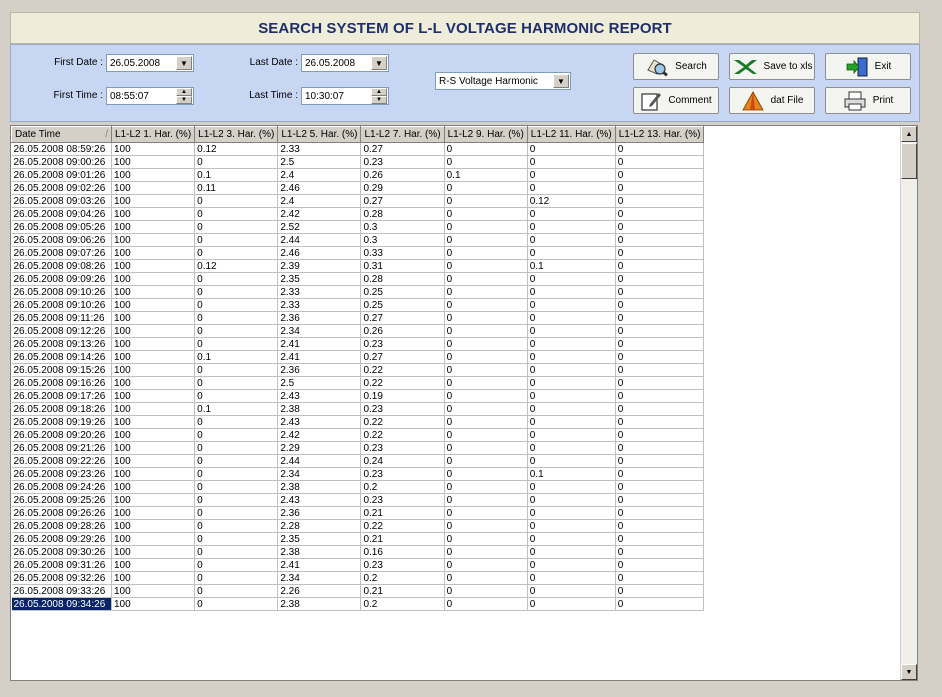 The height and width of the screenshot is (697, 942). I want to click on harmonic-cell: 0.16, so click(402, 552).